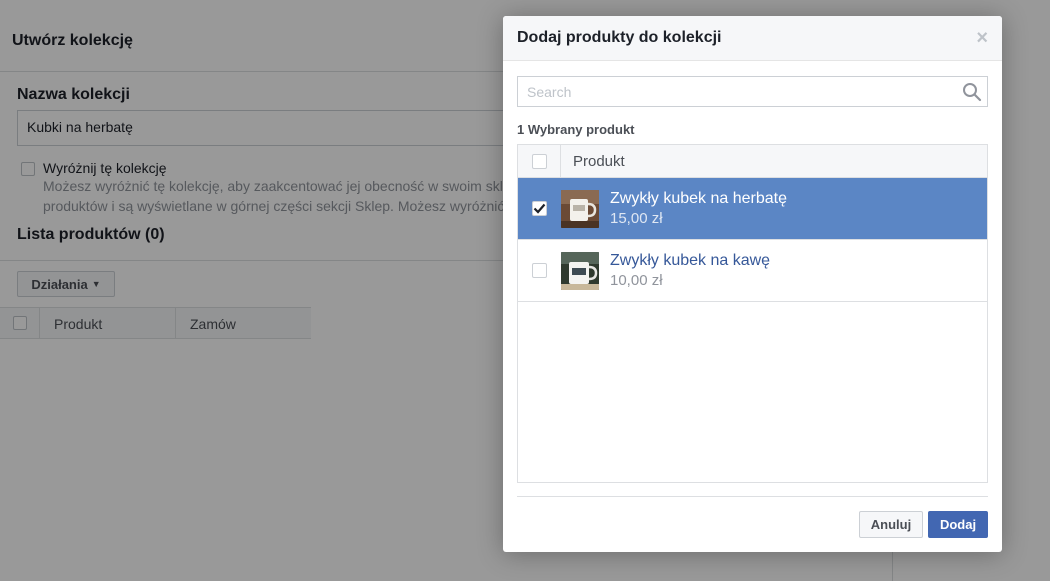  What do you see at coordinates (539, 161) in the screenshot?
I see `select-all-checkbox` at bounding box center [539, 161].